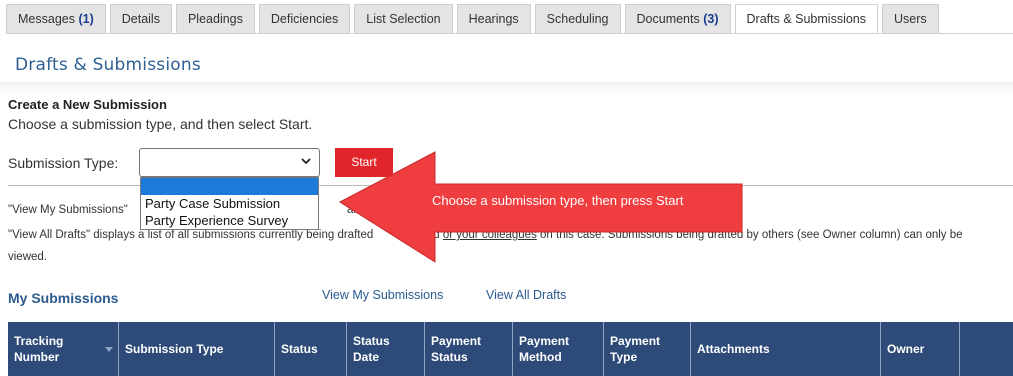 This screenshot has height=376, width=1013. I want to click on tab-divider, so click(509, 33).